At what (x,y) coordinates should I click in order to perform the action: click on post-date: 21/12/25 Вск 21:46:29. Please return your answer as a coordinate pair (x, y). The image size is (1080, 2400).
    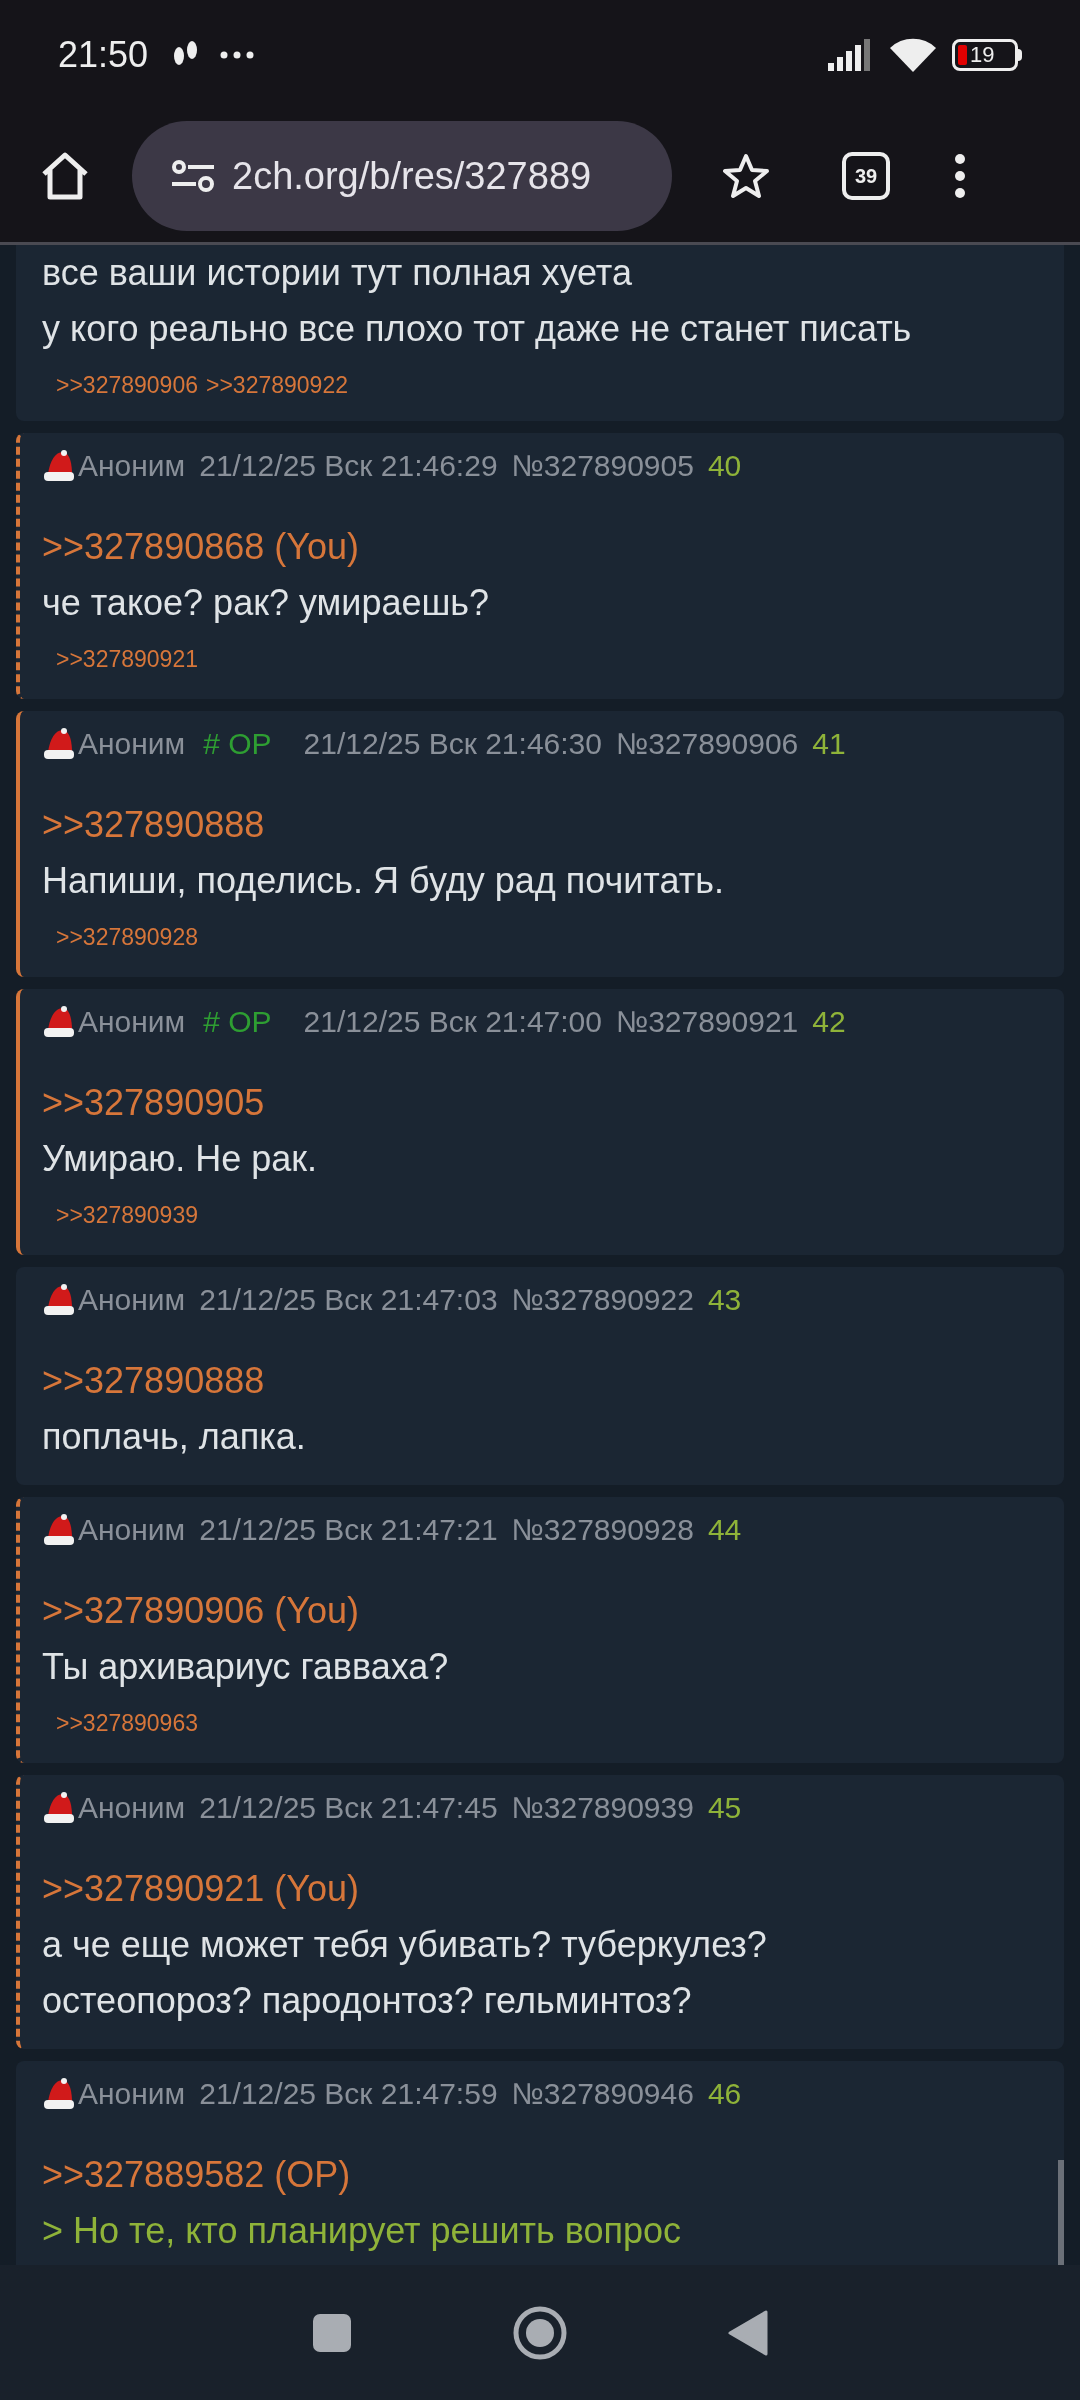
    Looking at the image, I should click on (348, 465).